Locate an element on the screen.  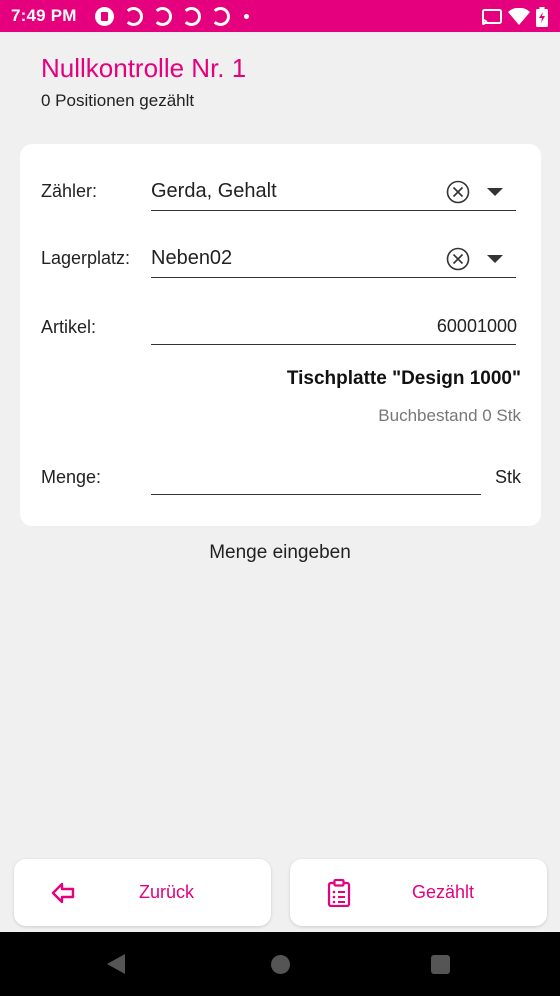
quantity-unit: Stk is located at coordinates (507, 477).